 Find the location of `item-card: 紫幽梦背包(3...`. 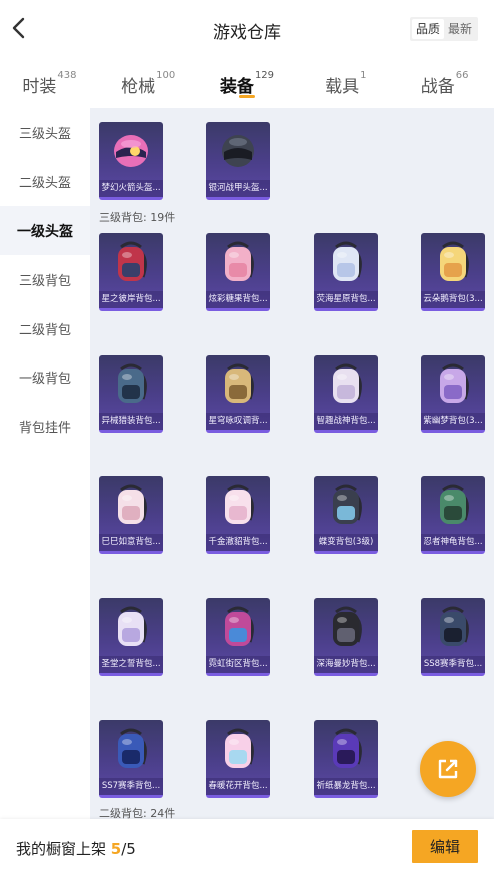

item-card: 紫幽梦背包(3... is located at coordinates (453, 394).